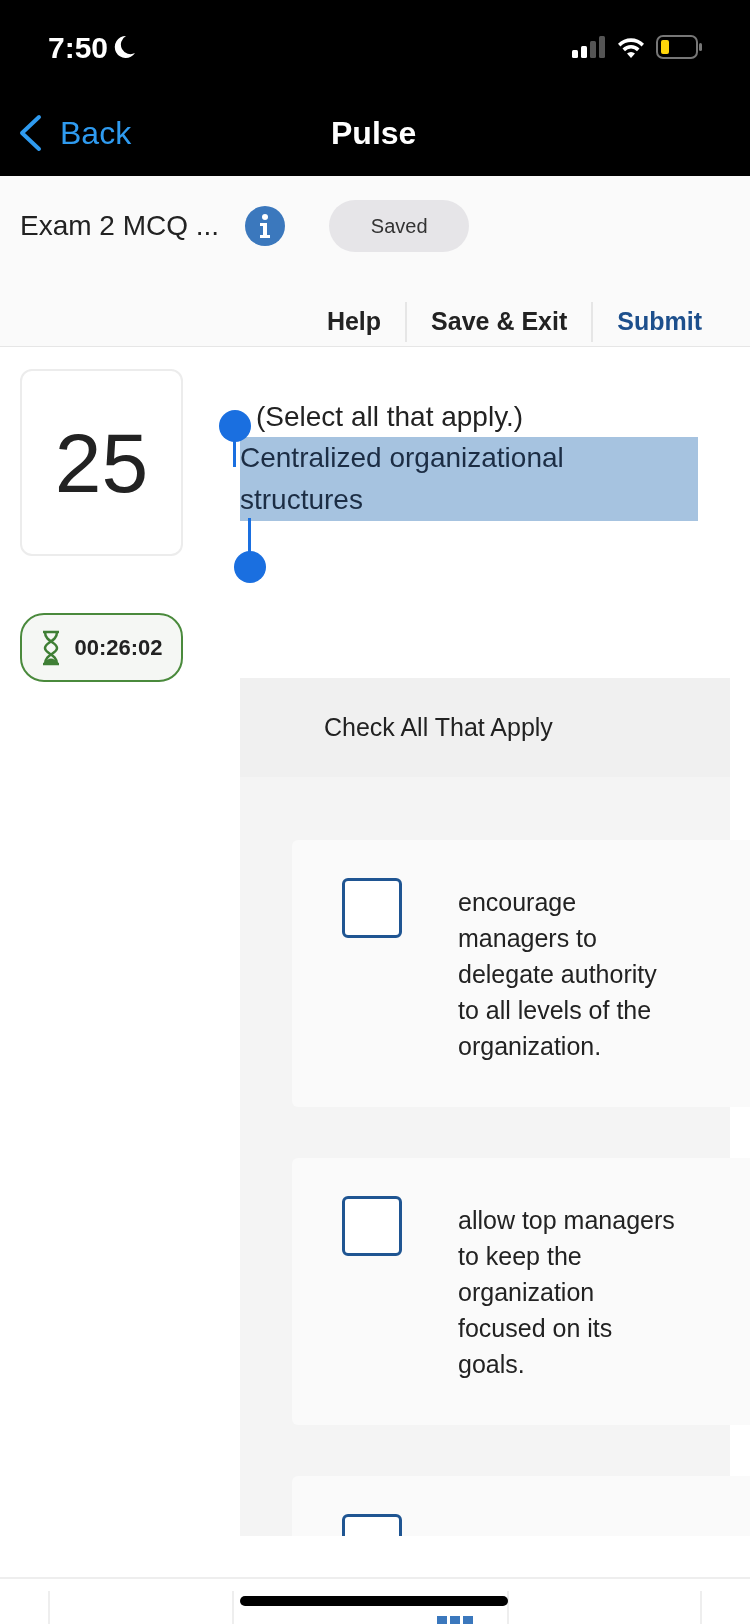  What do you see at coordinates (658, 322) in the screenshot?
I see `toolbar-button: Submit` at bounding box center [658, 322].